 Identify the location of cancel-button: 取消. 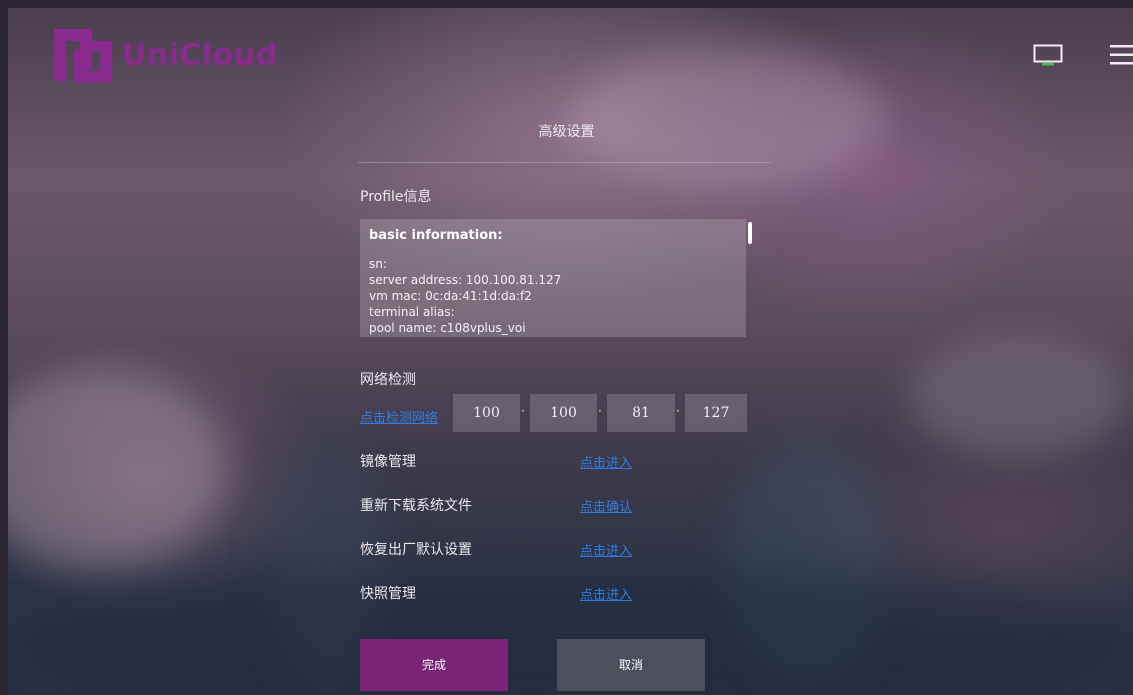
(631, 665).